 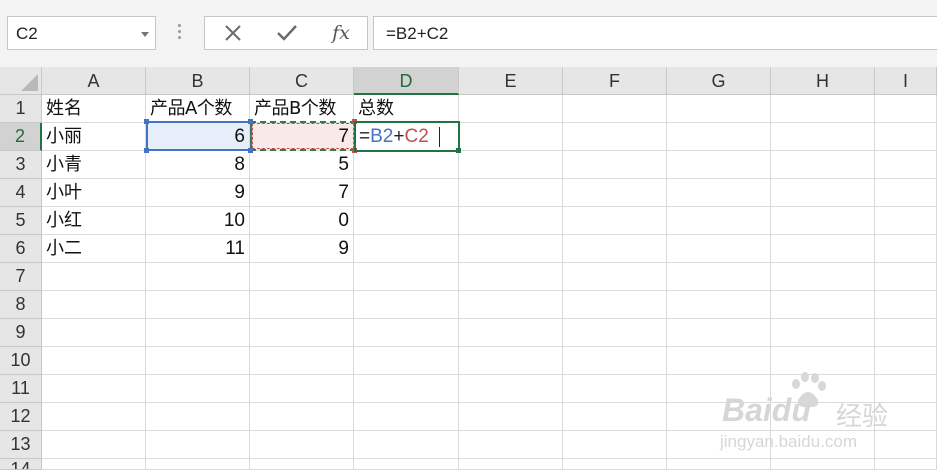 What do you see at coordinates (94, 277) in the screenshot?
I see `cell-a7` at bounding box center [94, 277].